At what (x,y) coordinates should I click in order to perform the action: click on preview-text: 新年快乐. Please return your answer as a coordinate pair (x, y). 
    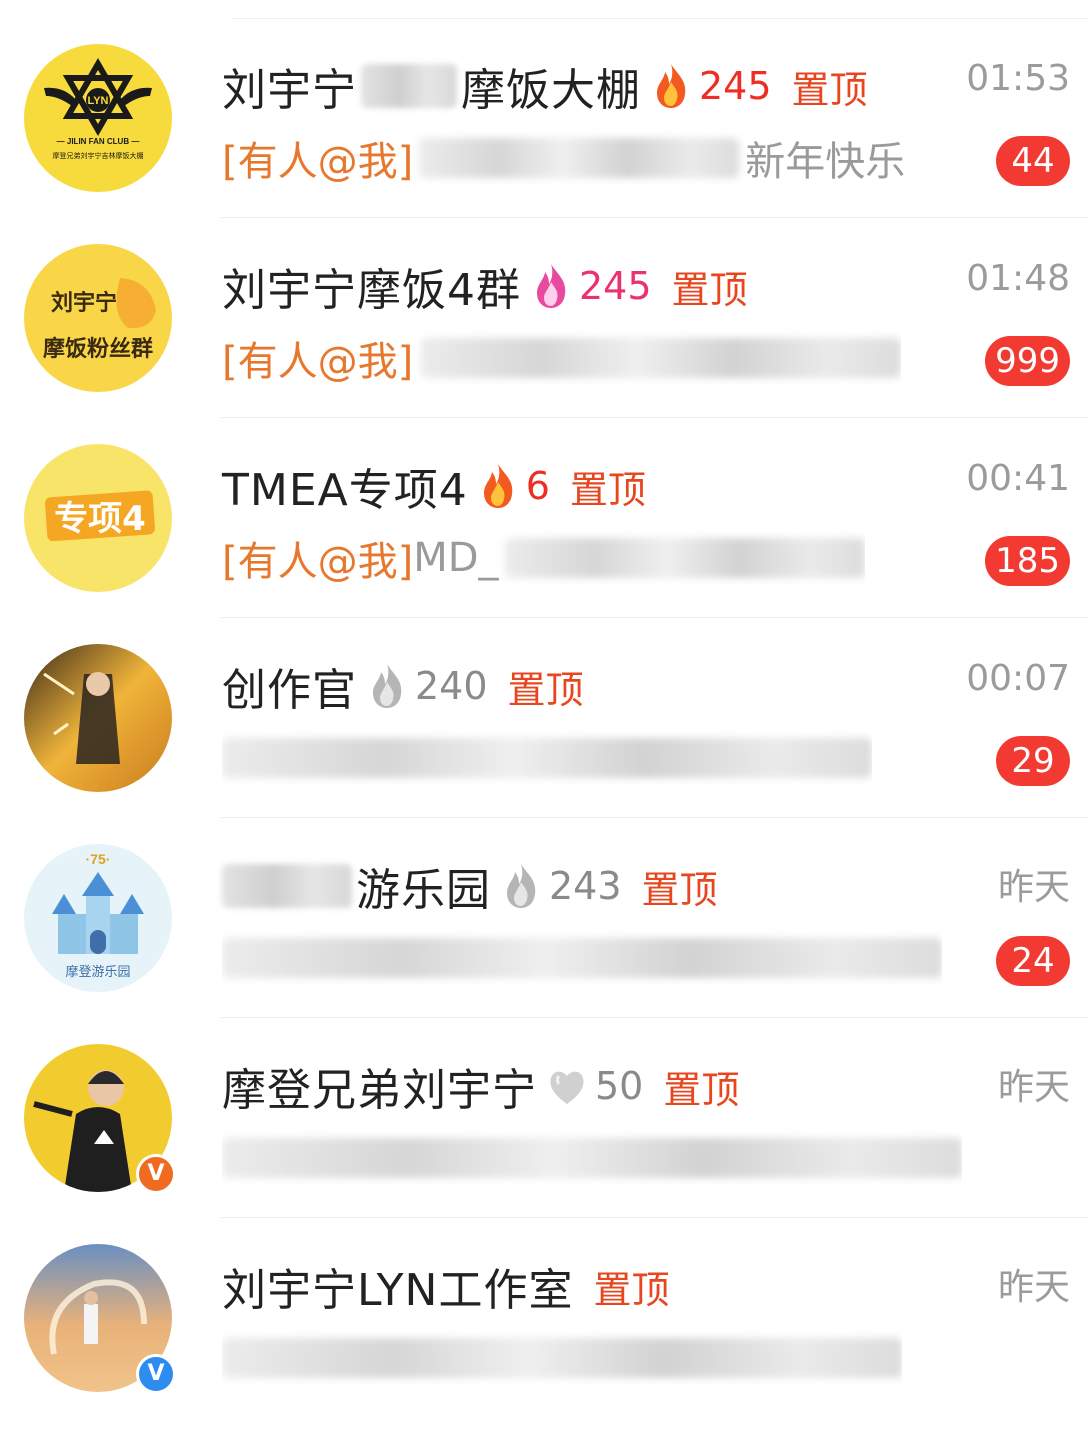
    Looking at the image, I should click on (825, 162).